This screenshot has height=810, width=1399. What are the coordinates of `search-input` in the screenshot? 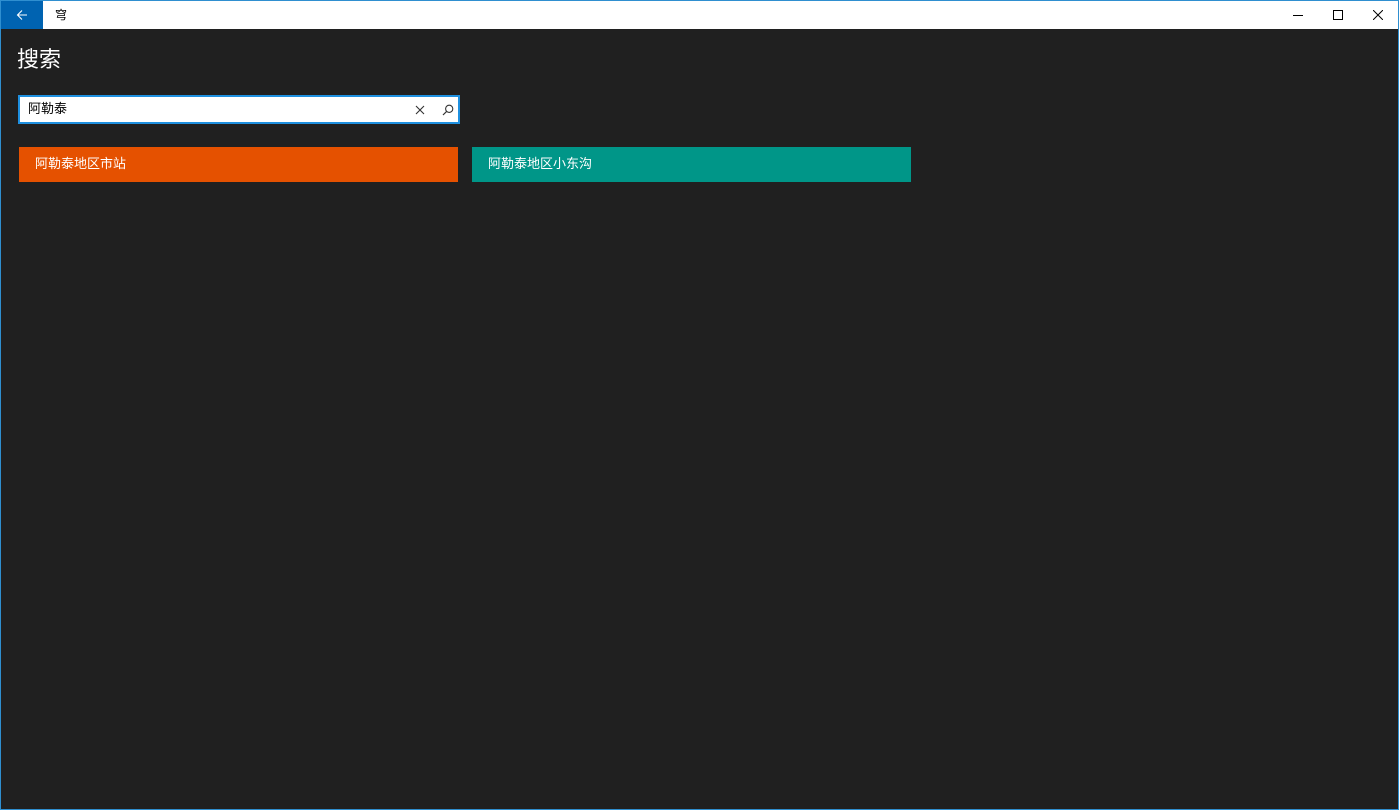 It's located at (213, 109).